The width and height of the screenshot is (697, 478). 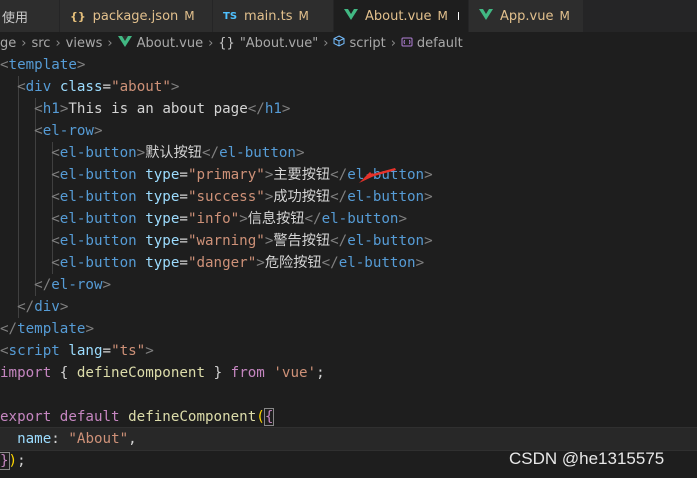 I want to click on json-icon: {}, so click(x=78, y=16).